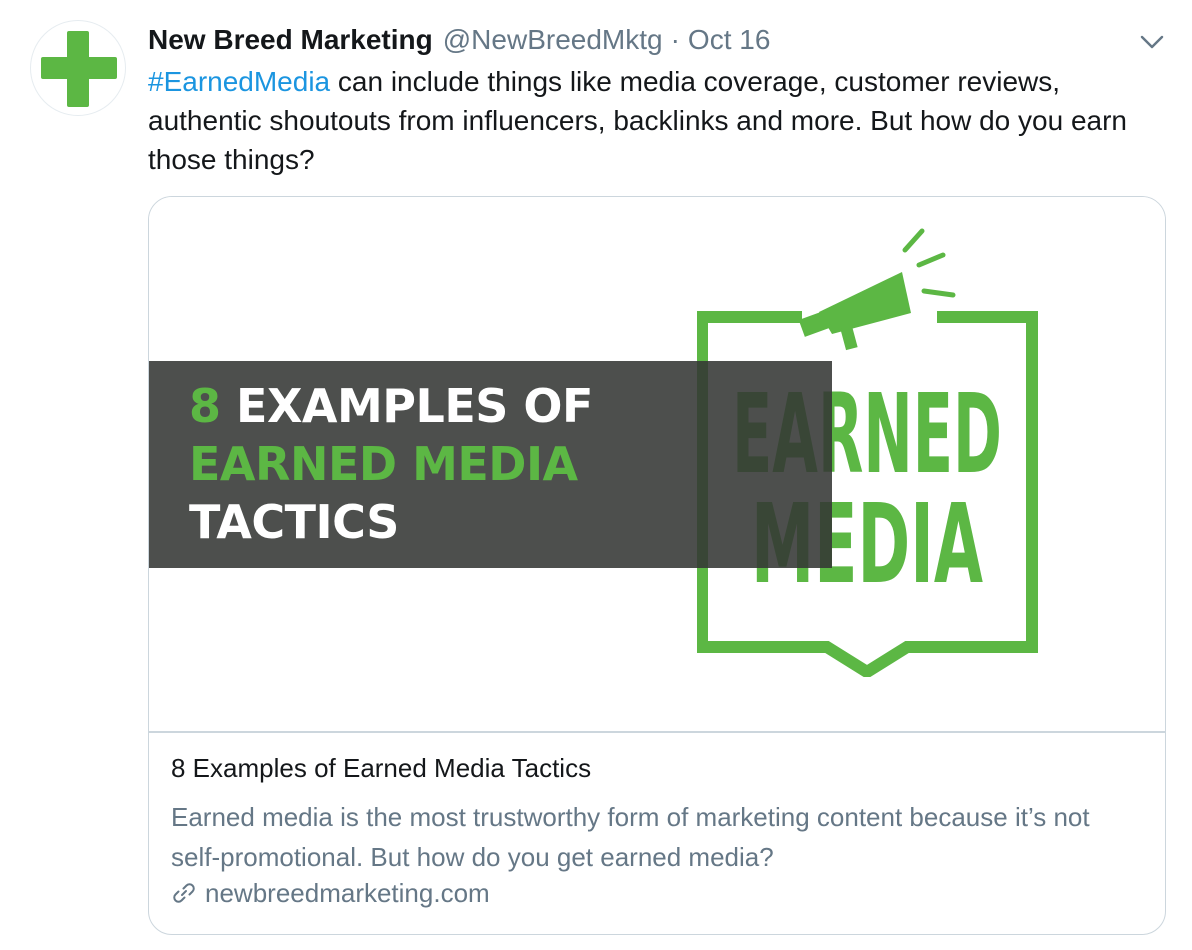 The image size is (1192, 950). Describe the element at coordinates (406, 406) in the screenshot. I see `banner-line1: EXAMPLES OF` at that location.